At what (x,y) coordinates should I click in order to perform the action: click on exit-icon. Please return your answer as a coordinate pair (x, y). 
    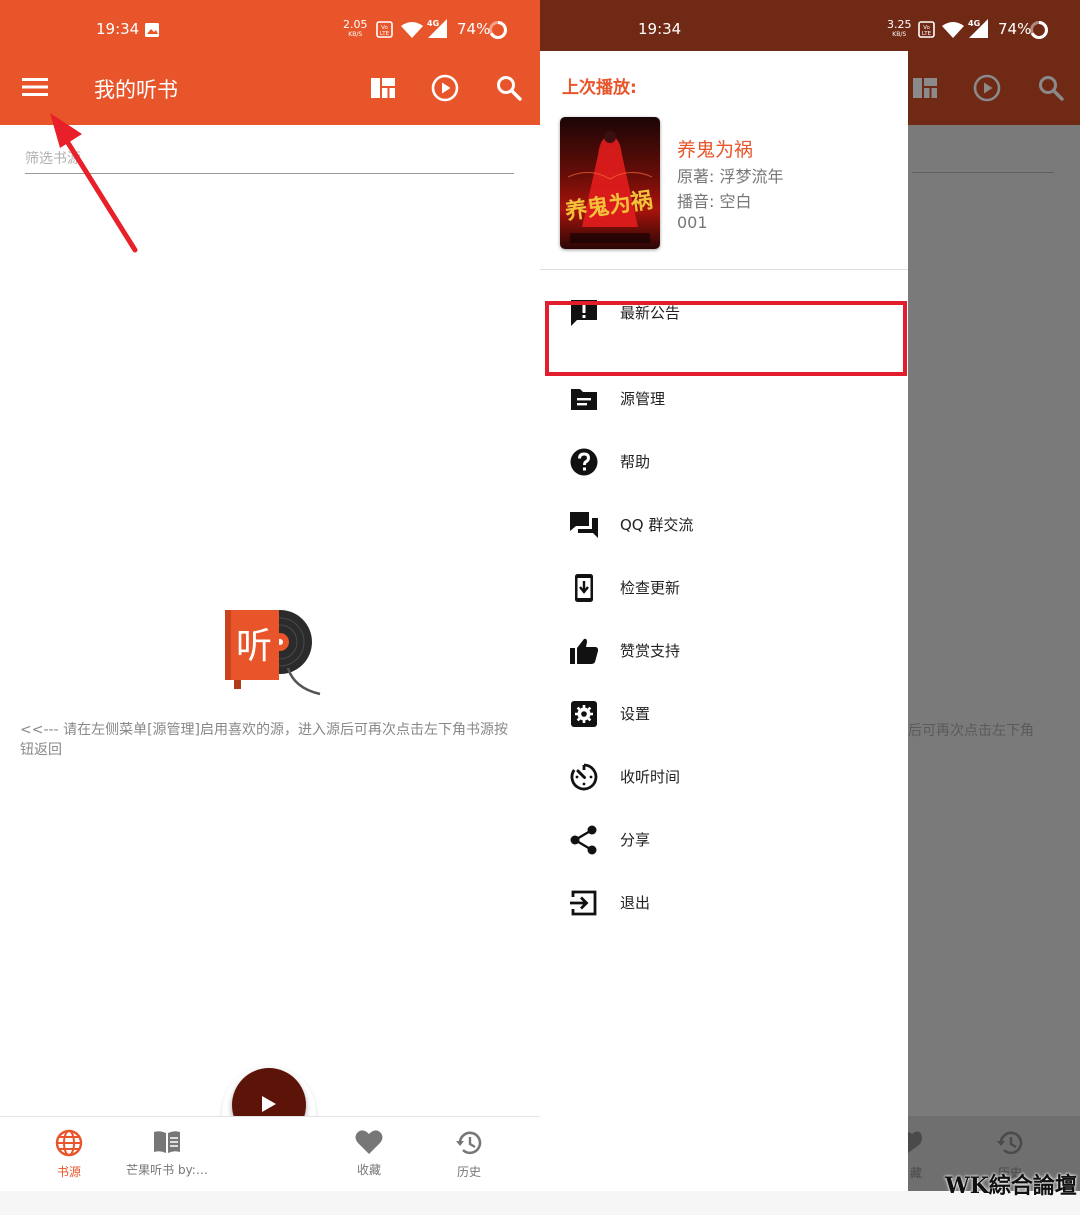
    Looking at the image, I should click on (583, 903).